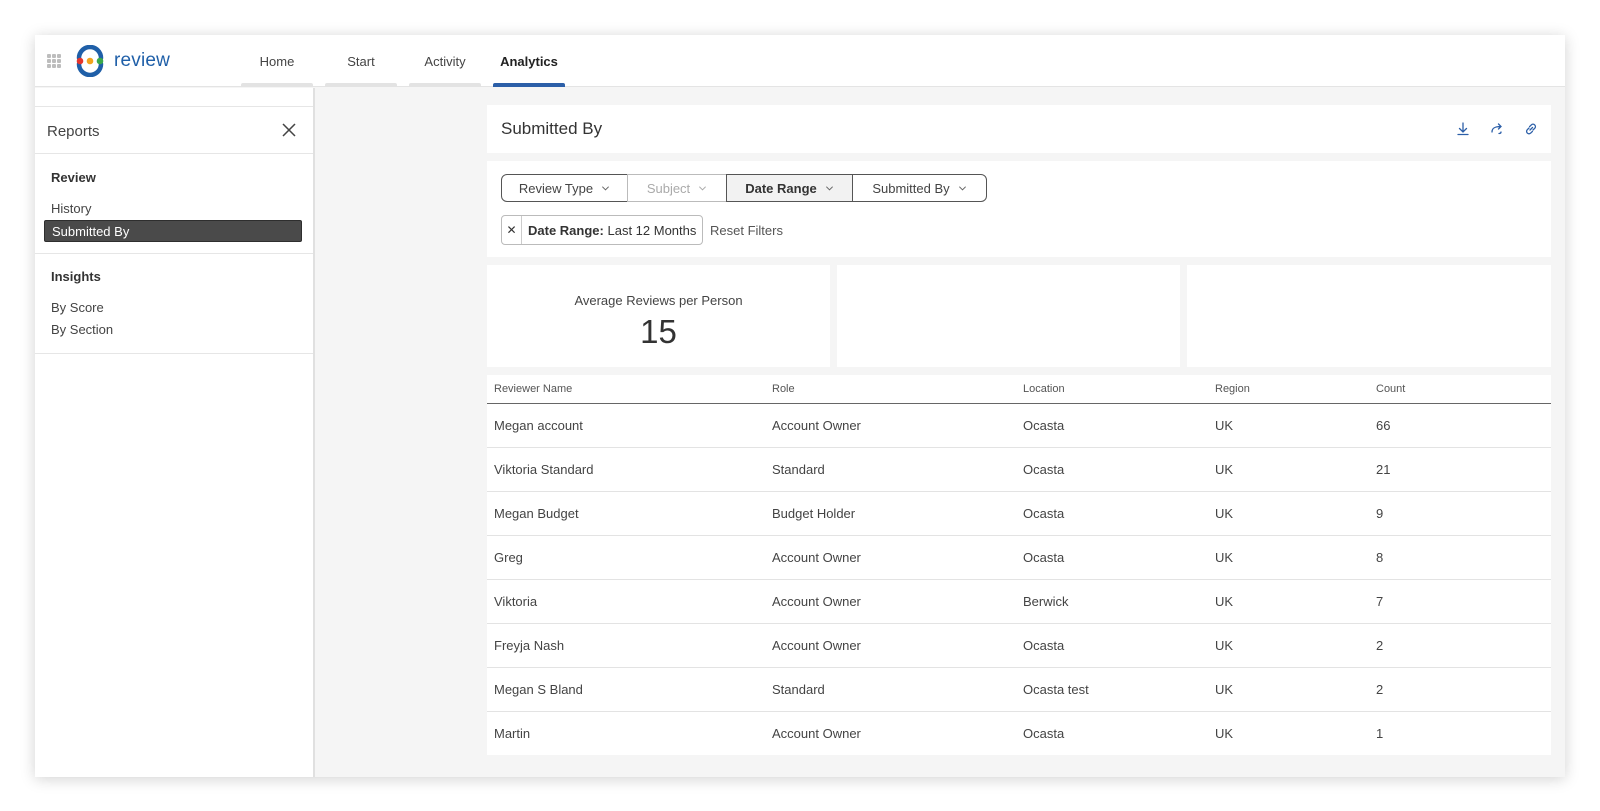 This screenshot has width=1600, height=811. I want to click on sidebar-title: Reports, so click(73, 131).